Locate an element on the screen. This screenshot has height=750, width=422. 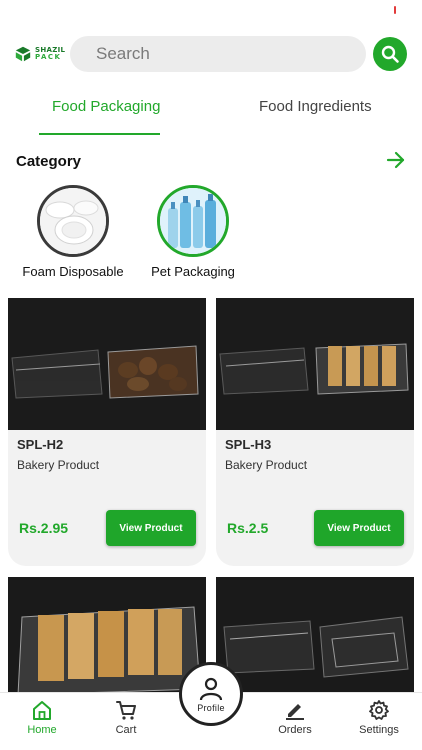
profile-label: Profile is located at coordinates (211, 707).